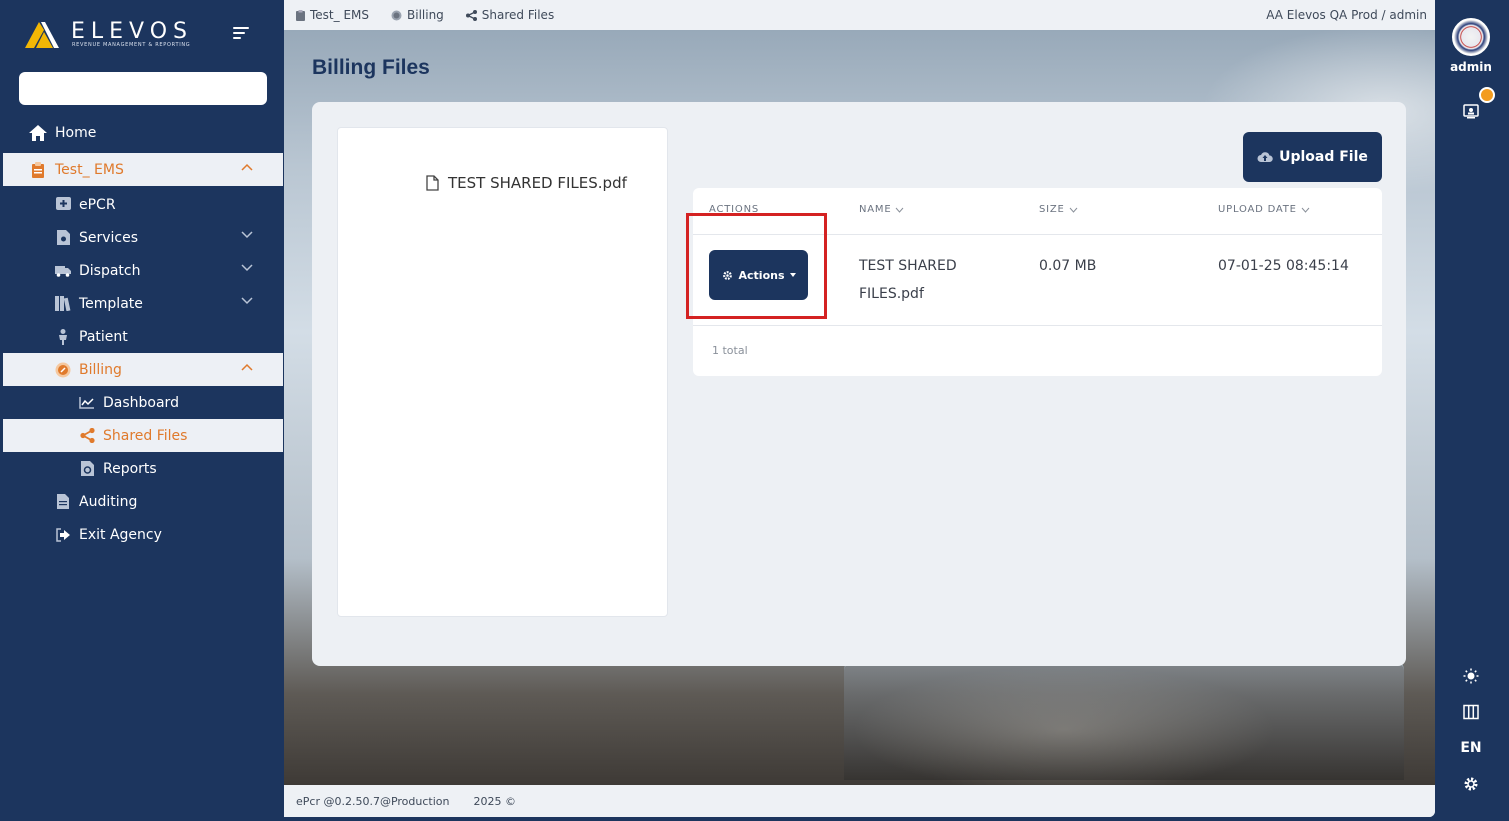 This screenshot has width=1509, height=821. Describe the element at coordinates (63, 304) in the screenshot. I see `template-icon` at that location.